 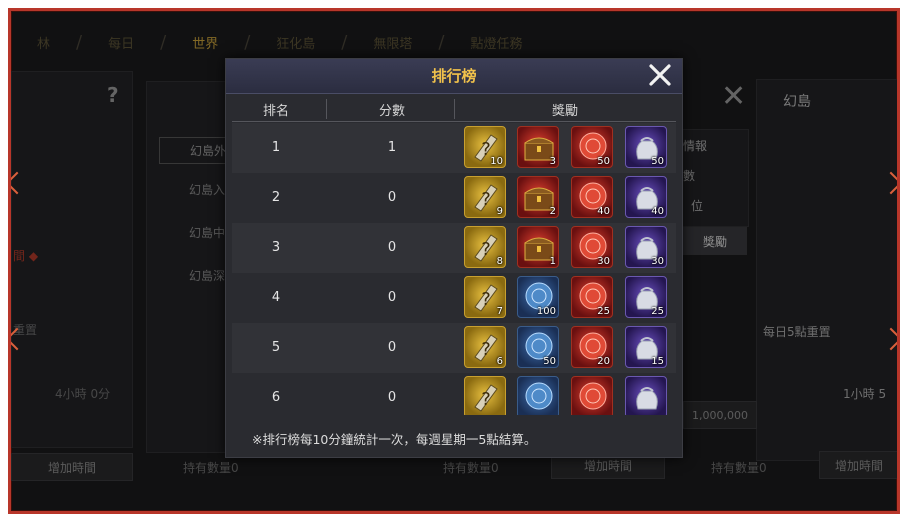 I want to click on silver-bag-icon: 15, so click(x=646, y=347).